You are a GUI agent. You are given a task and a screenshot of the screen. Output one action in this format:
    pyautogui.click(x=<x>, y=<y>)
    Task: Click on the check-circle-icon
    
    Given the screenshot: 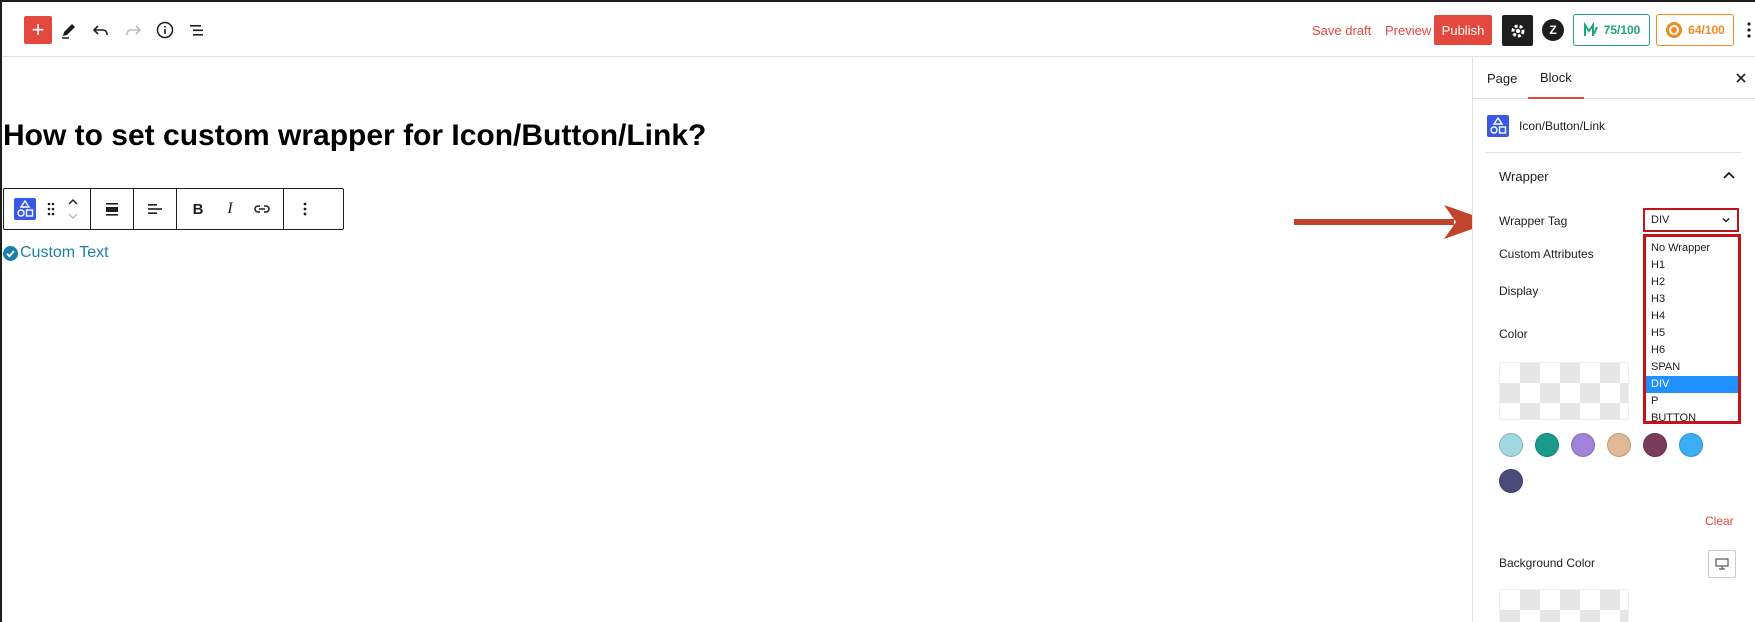 What is the action you would take?
    pyautogui.click(x=10, y=253)
    